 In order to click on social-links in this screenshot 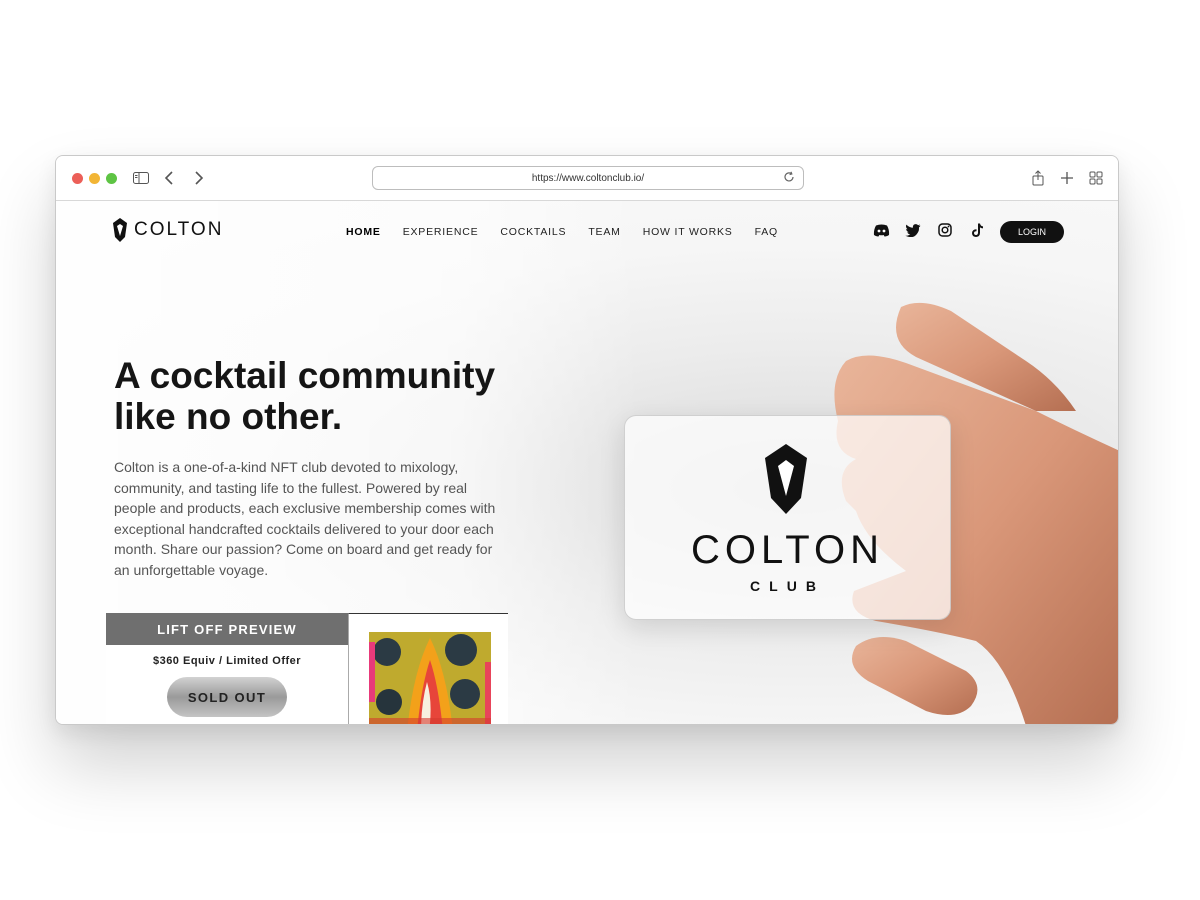, I will do `click(936, 230)`.